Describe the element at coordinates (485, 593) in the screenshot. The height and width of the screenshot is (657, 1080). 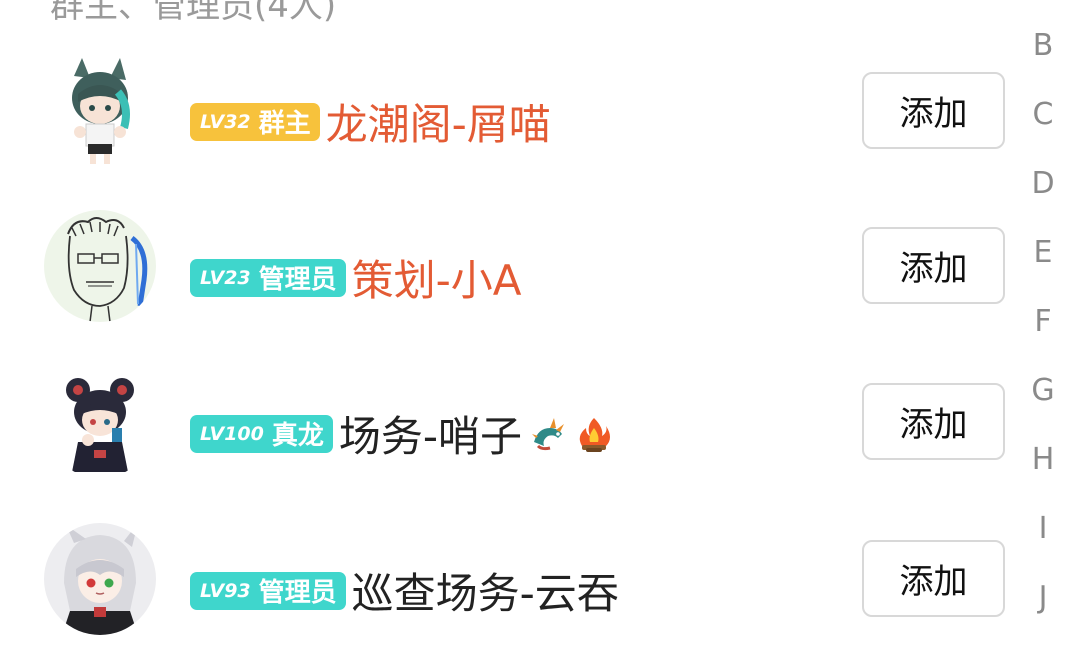
I see `member-name: 巡查场务-云吞` at that location.